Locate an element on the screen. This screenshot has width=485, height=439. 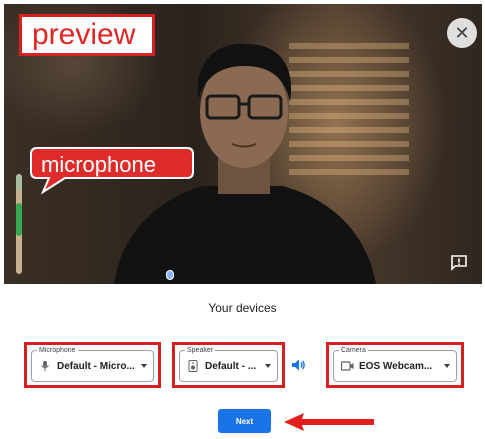
level-fill is located at coordinates (19, 219).